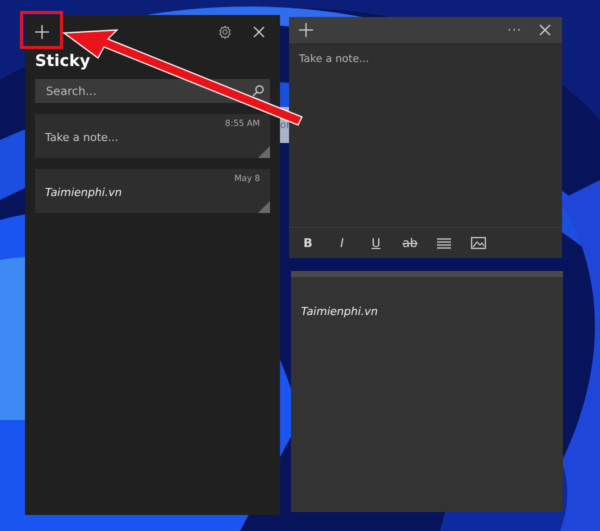 The height and width of the screenshot is (531, 600). I want to click on italic-button: I, so click(342, 243).